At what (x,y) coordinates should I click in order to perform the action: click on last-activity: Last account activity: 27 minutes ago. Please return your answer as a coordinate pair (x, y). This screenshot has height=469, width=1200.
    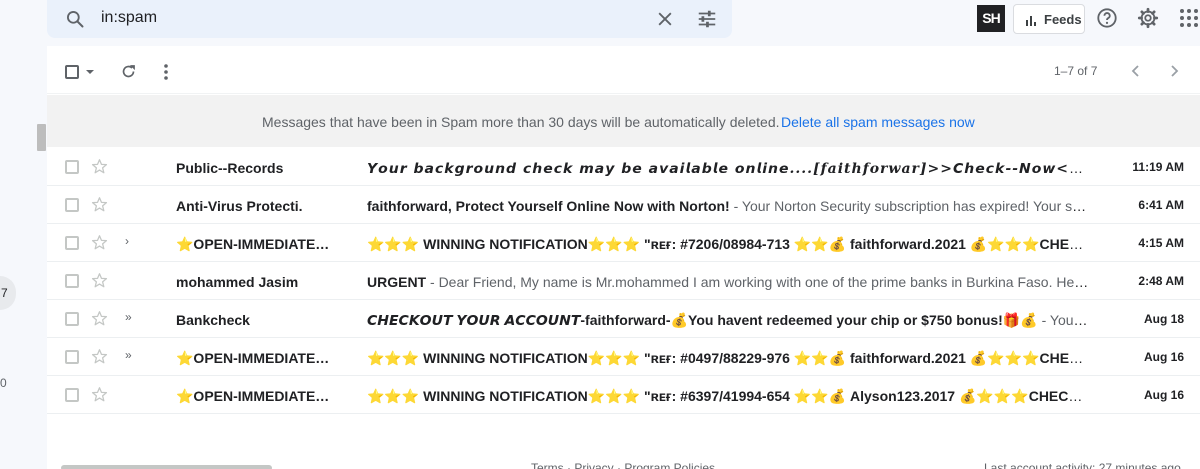
    Looking at the image, I should click on (1082, 465).